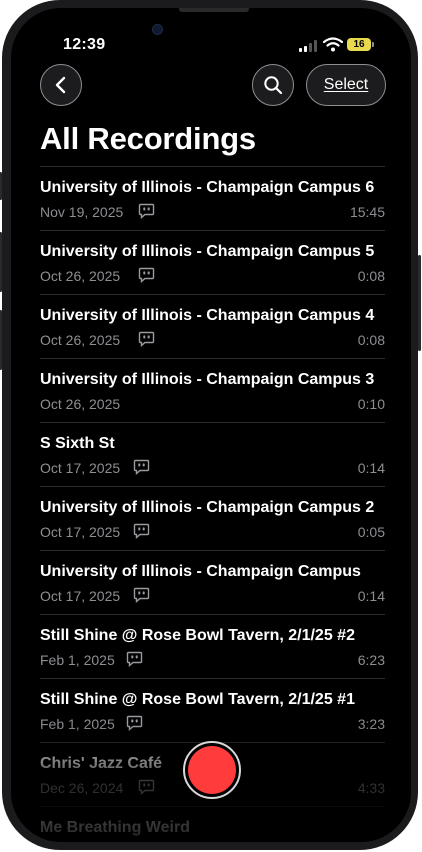 This screenshot has width=422, height=852. I want to click on back-button, so click(61, 85).